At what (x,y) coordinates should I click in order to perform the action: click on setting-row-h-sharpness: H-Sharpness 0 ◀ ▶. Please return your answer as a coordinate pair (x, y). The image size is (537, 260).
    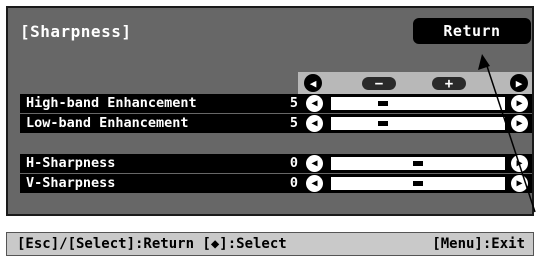
    Looking at the image, I should click on (276, 163).